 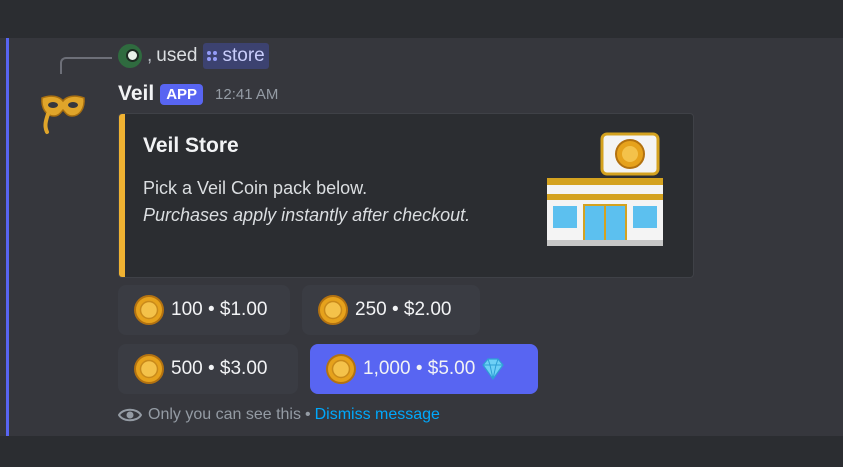 I want to click on ephemeral-footer: Only you can see this • Dismiss message, so click(x=279, y=415).